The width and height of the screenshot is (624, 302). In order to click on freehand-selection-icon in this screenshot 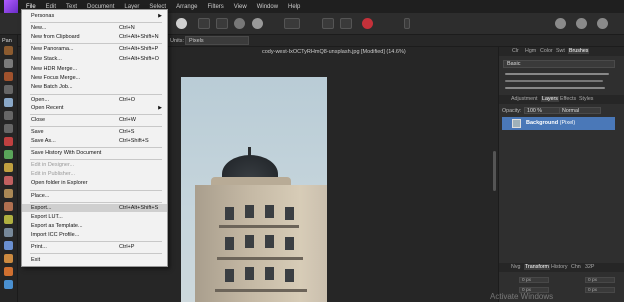, I will do `click(8, 128)`.